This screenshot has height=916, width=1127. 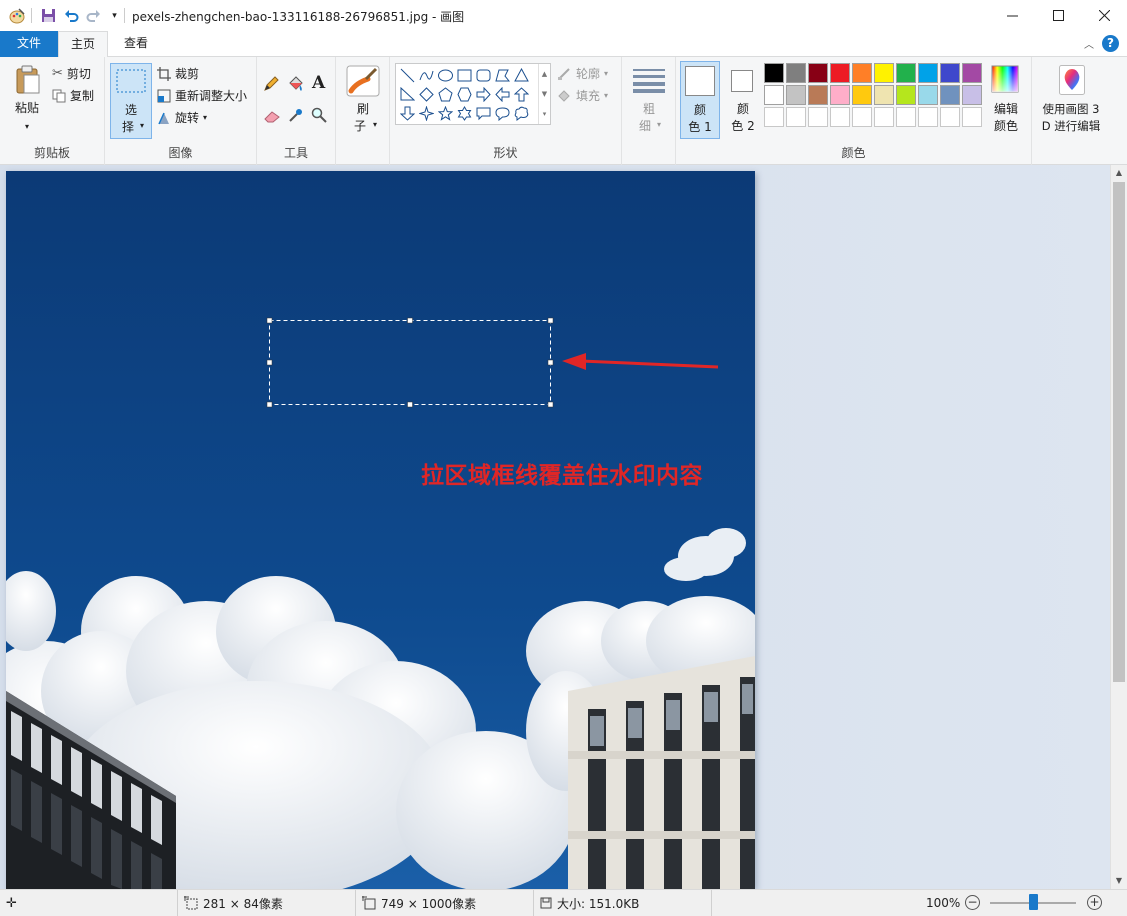 I want to click on rotate-label: 旋转, so click(x=187, y=118).